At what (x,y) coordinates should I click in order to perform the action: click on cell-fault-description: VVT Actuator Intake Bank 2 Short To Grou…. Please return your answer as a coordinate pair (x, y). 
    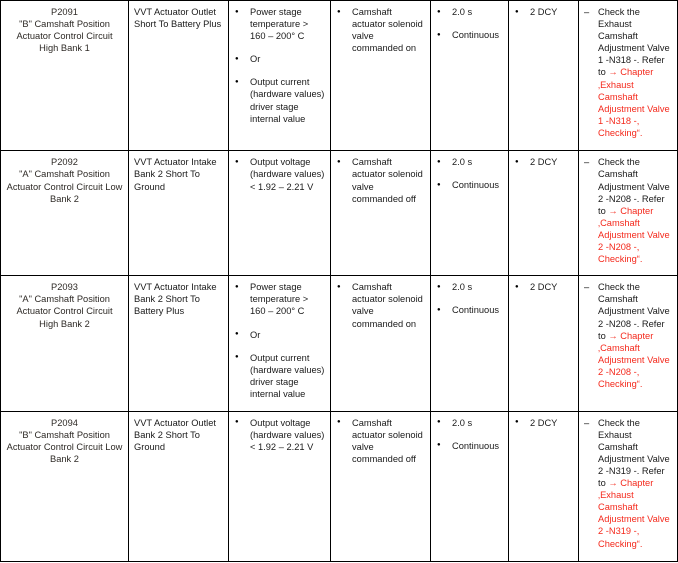
    Looking at the image, I should click on (178, 213).